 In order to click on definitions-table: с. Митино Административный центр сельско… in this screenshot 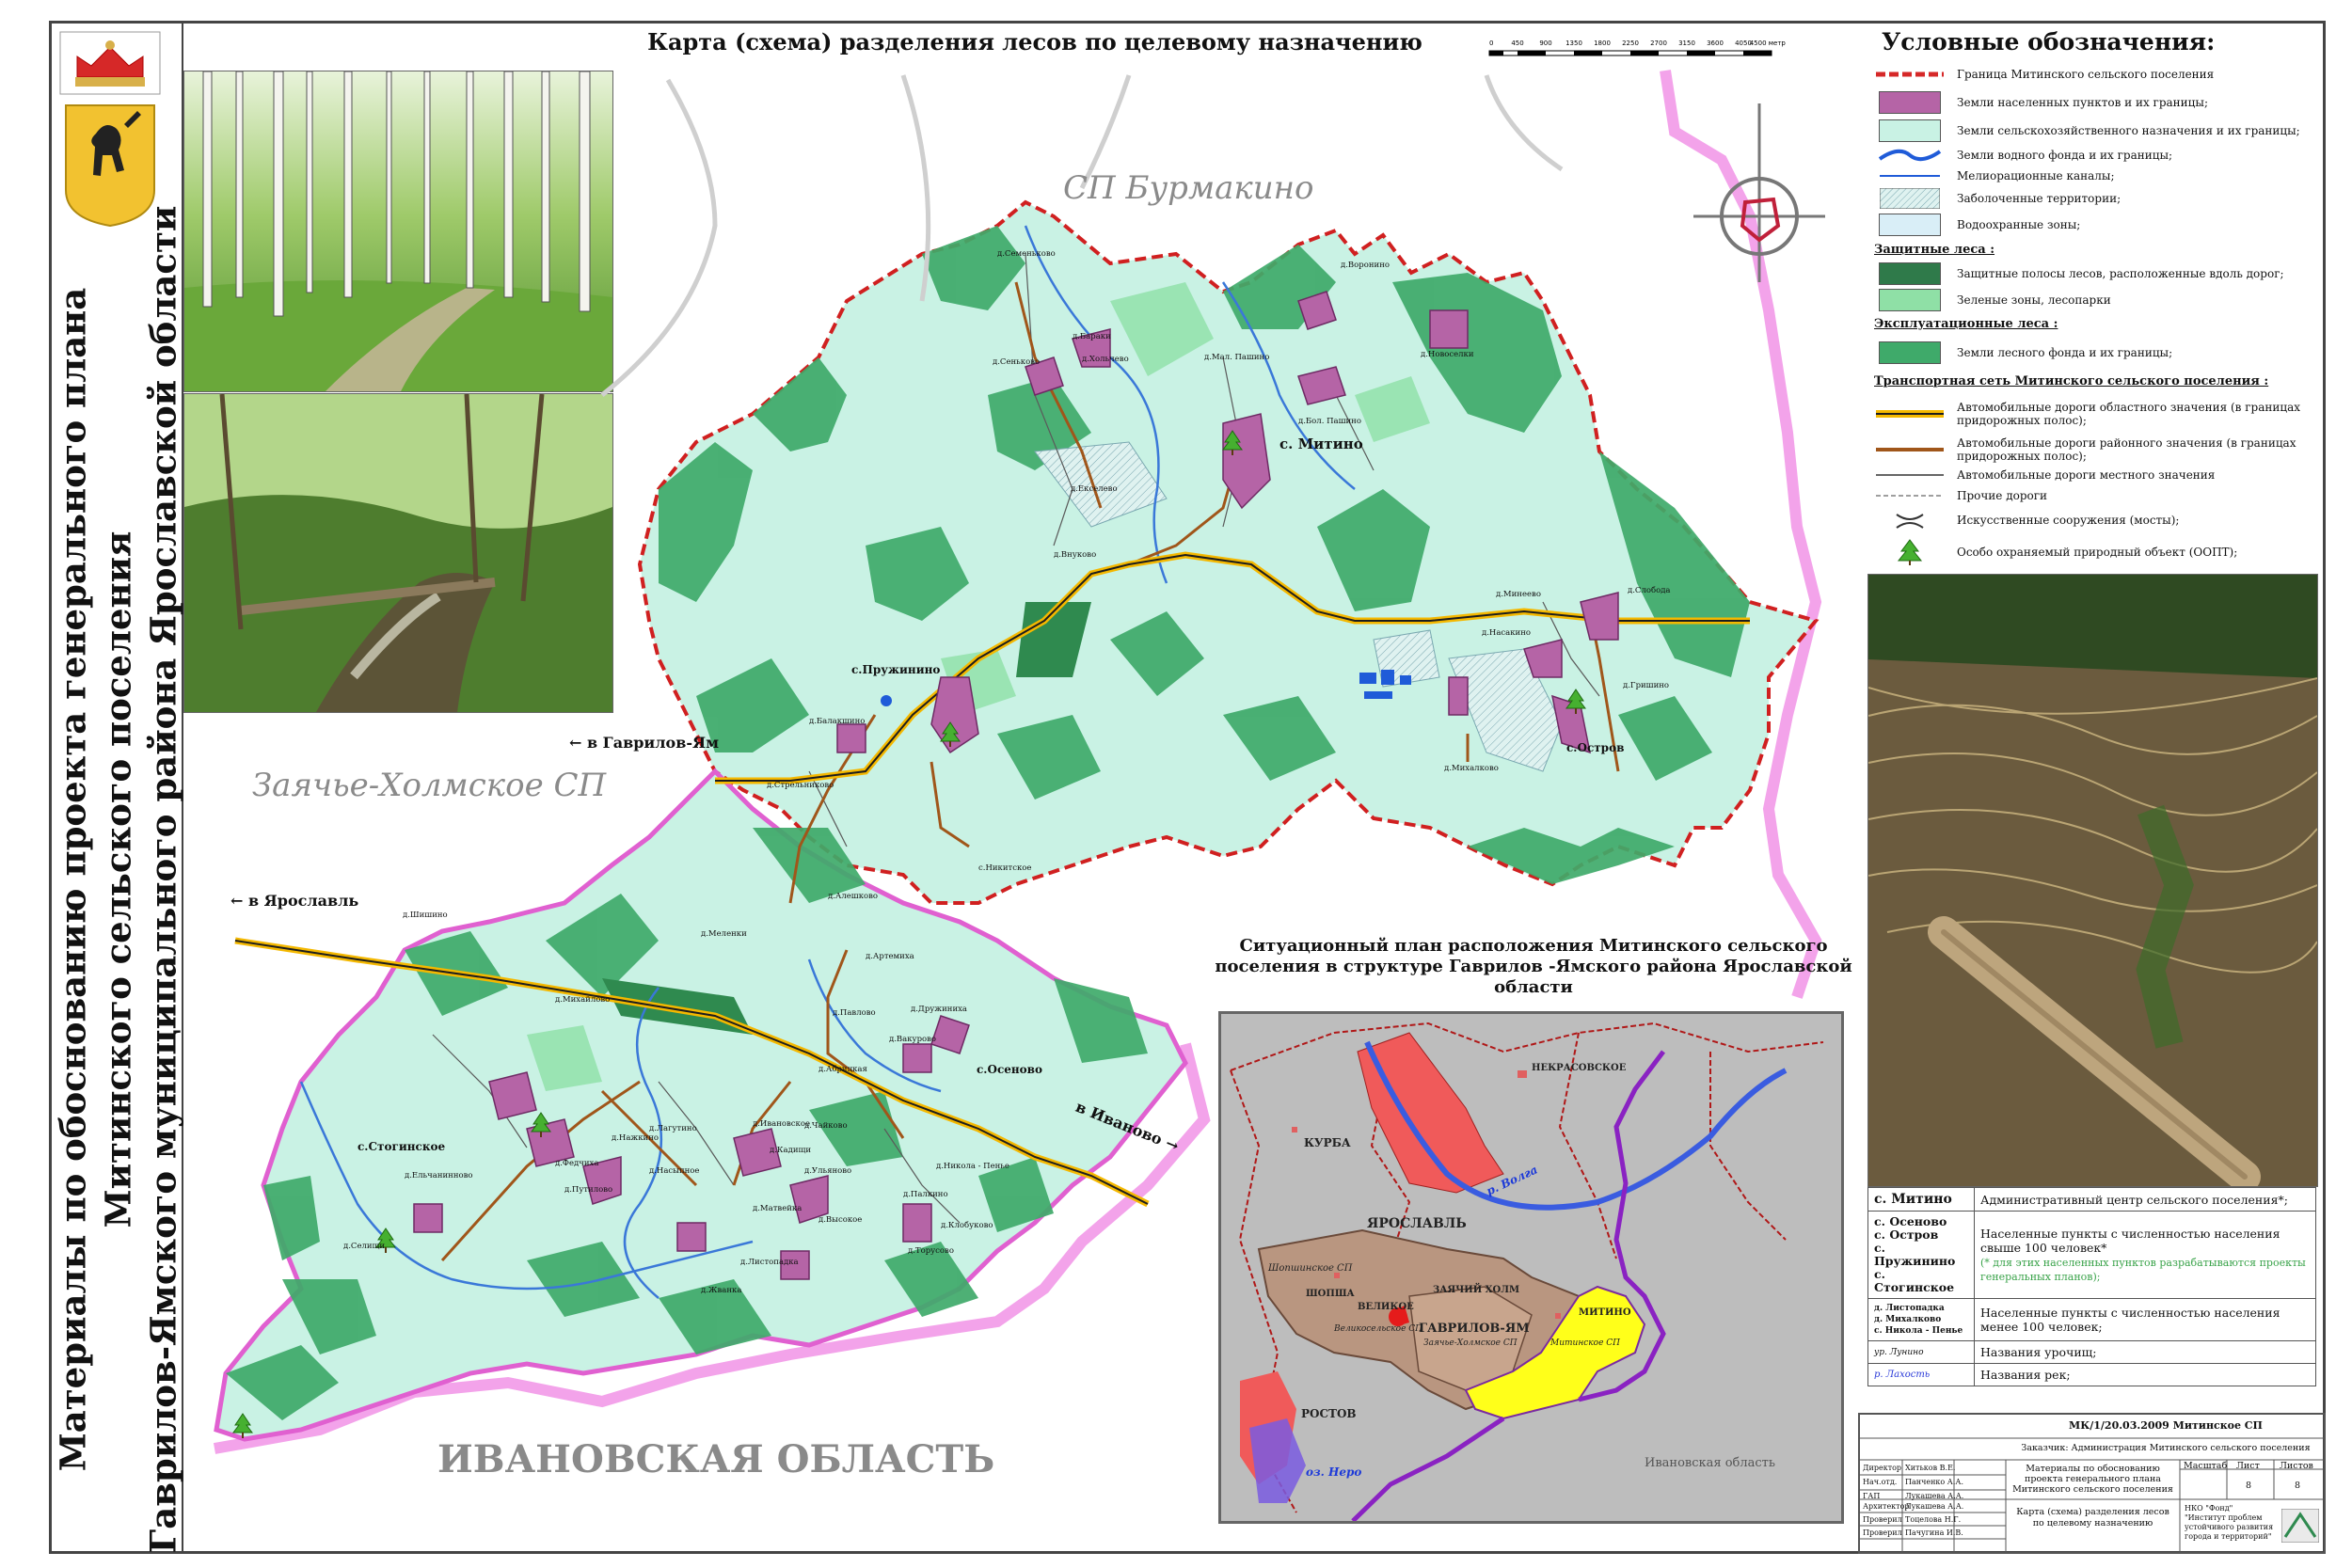, I will do `click(2091, 1286)`.